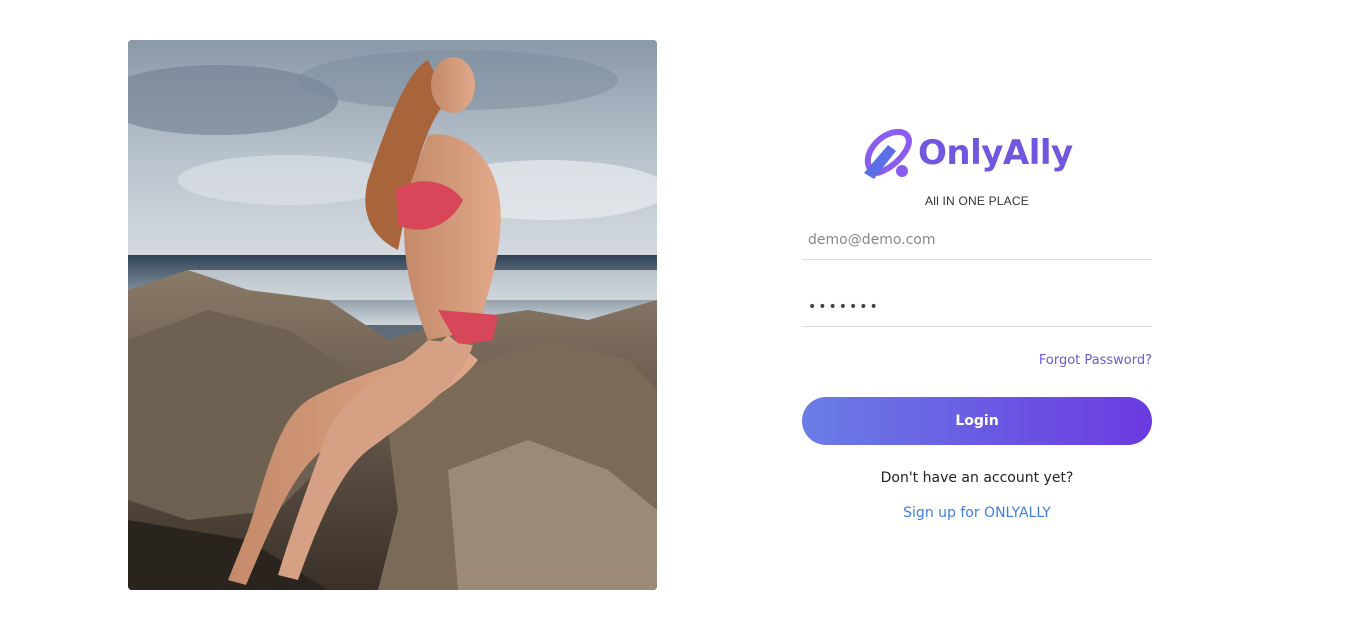 The width and height of the screenshot is (1366, 625). What do you see at coordinates (888, 154) in the screenshot?
I see `brand-mark-icon` at bounding box center [888, 154].